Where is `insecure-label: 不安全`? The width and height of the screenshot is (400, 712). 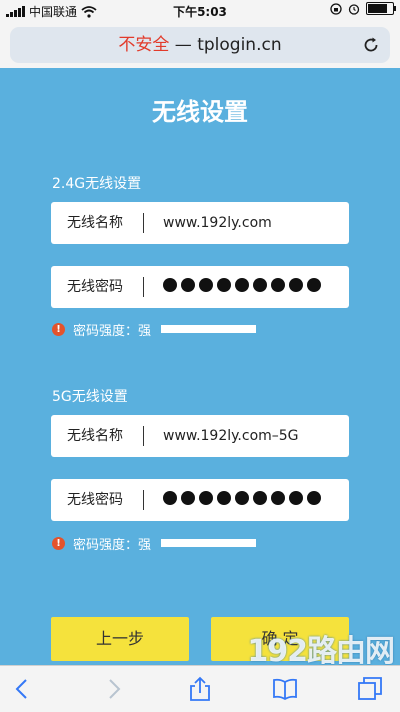
insecure-label: 不安全 is located at coordinates (144, 45).